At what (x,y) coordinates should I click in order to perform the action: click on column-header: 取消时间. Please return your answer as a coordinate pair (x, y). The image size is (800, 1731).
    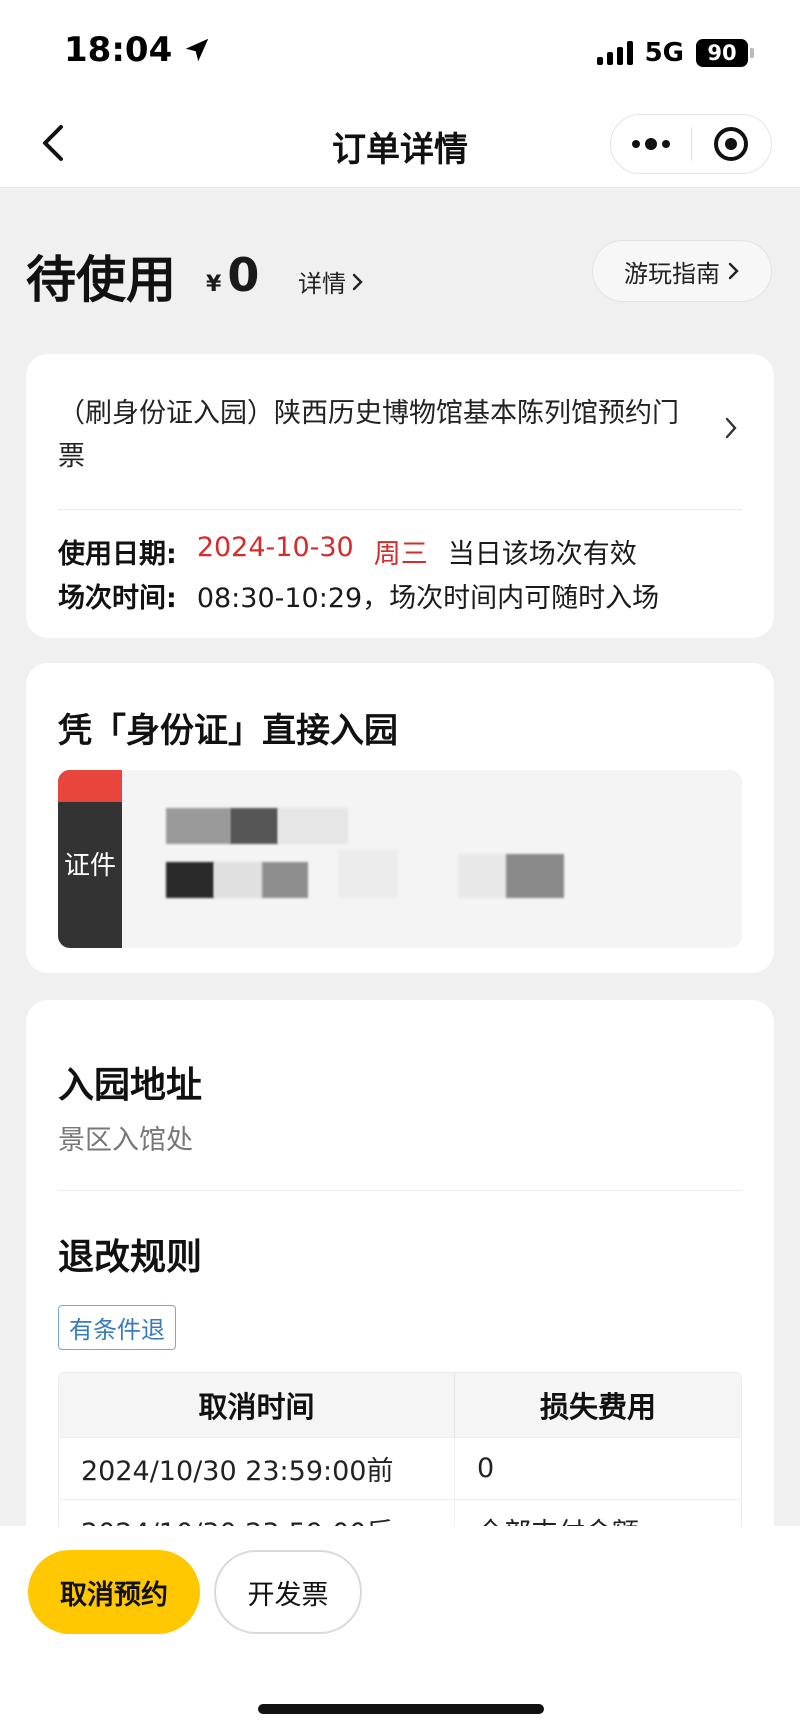
    Looking at the image, I should click on (257, 1405).